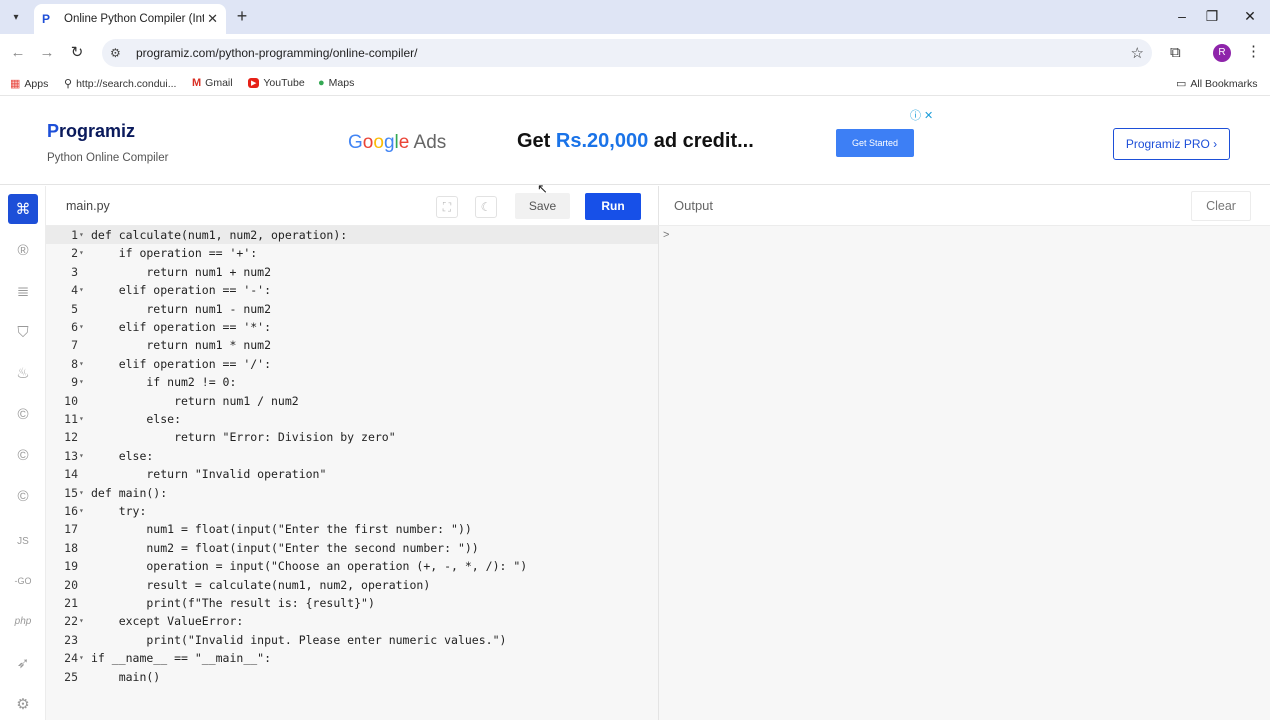  Describe the element at coordinates (23, 414) in the screenshot. I see `c-icon: ©` at that location.